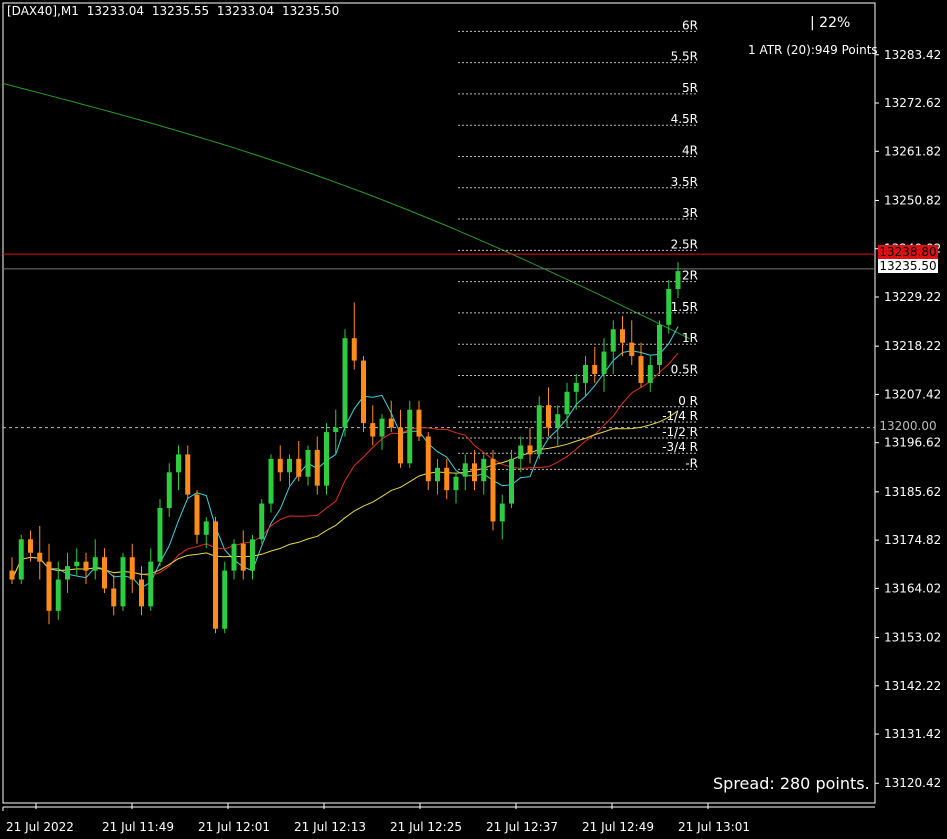 This screenshot has width=947, height=839. I want to click on r-level-label: 1.5R, so click(684, 307).